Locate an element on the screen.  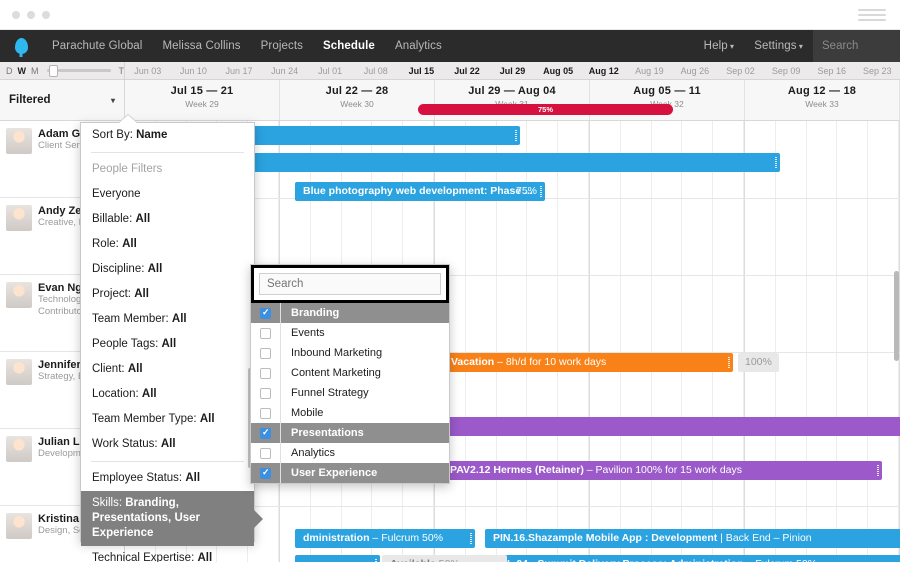
timeline-date: Sep 09 is located at coordinates (786, 71).